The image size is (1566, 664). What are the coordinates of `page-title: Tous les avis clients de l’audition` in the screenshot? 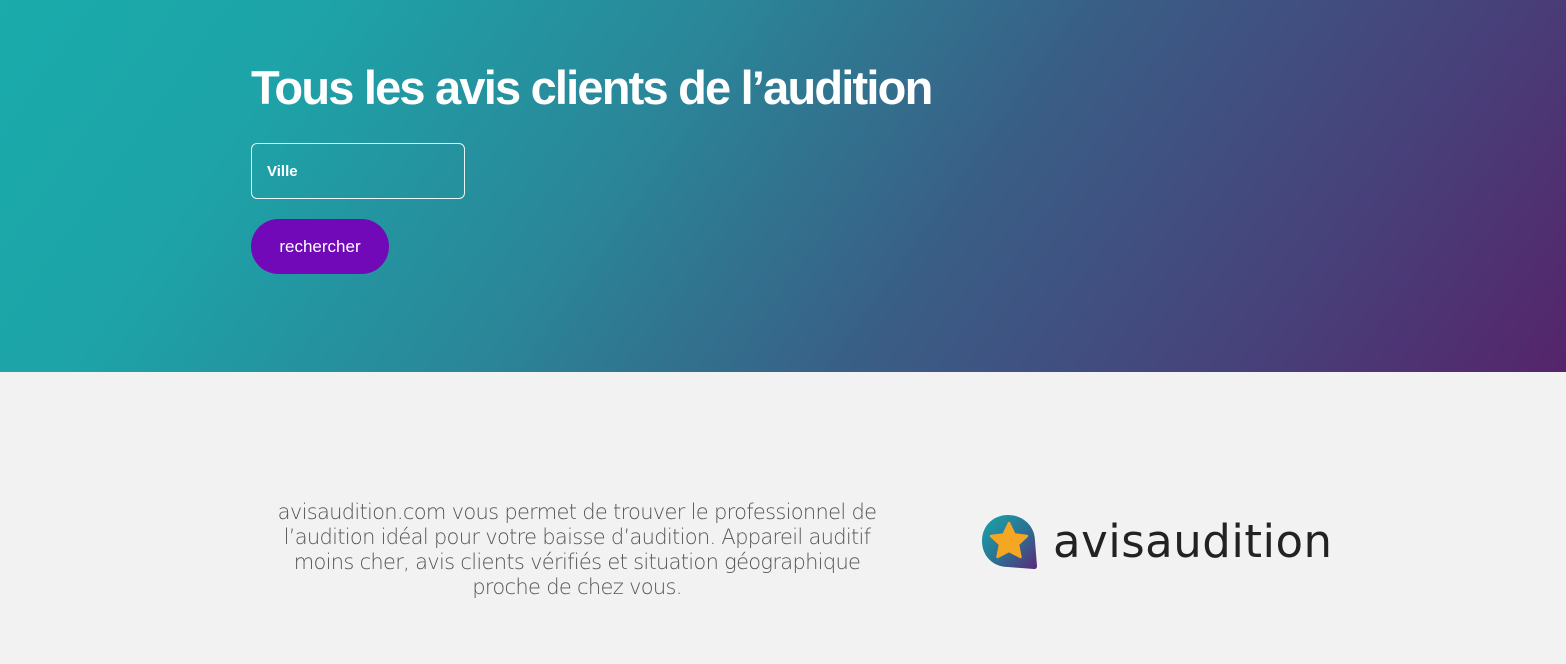 It's located at (592, 87).